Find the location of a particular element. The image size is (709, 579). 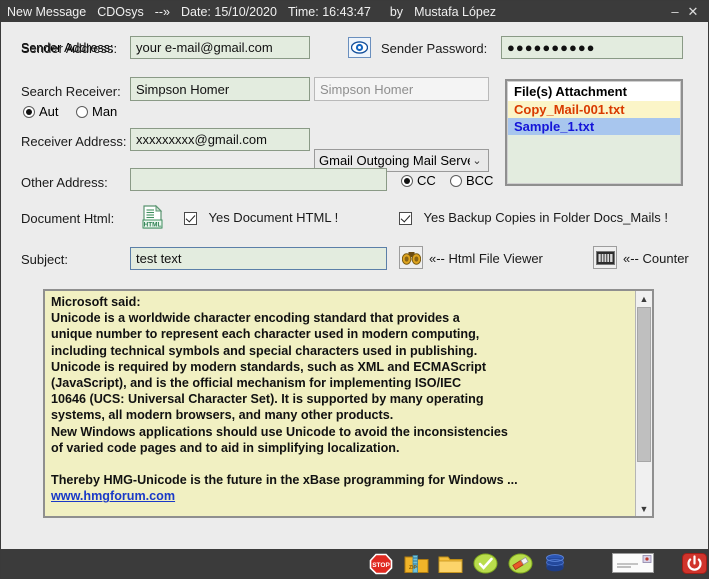

radio-aut: Aut is located at coordinates (41, 111).